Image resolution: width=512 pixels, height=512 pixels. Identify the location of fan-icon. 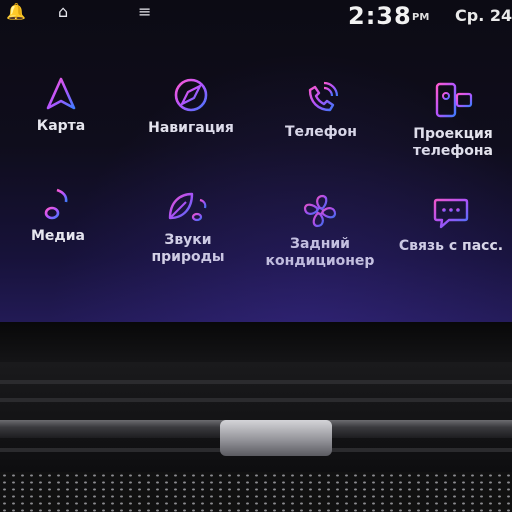
(320, 211).